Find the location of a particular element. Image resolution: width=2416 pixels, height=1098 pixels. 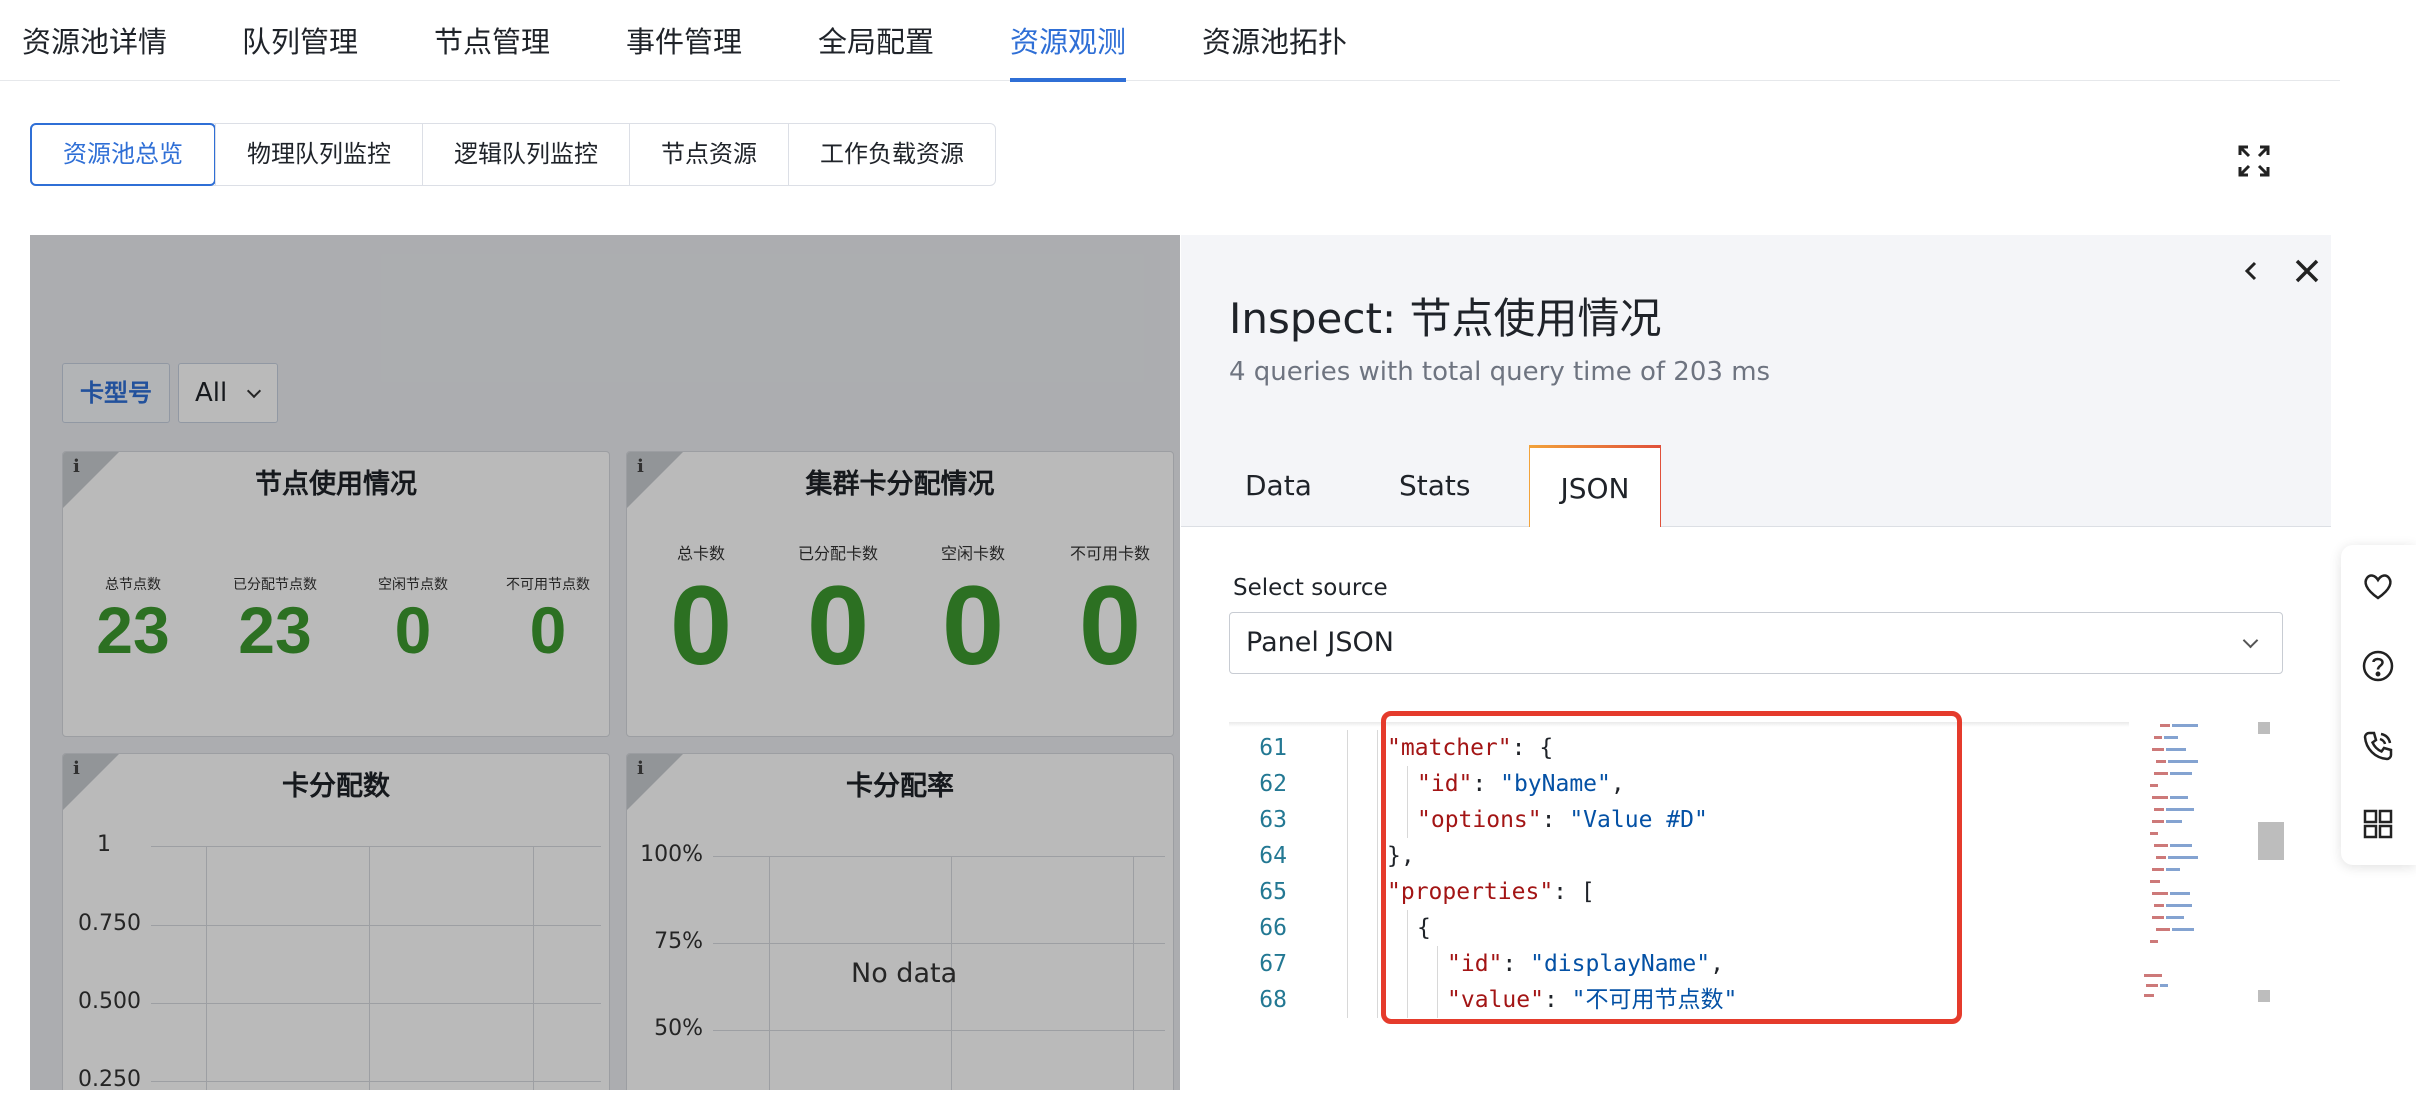

stat-label: 空闲节点数 is located at coordinates (413, 585).